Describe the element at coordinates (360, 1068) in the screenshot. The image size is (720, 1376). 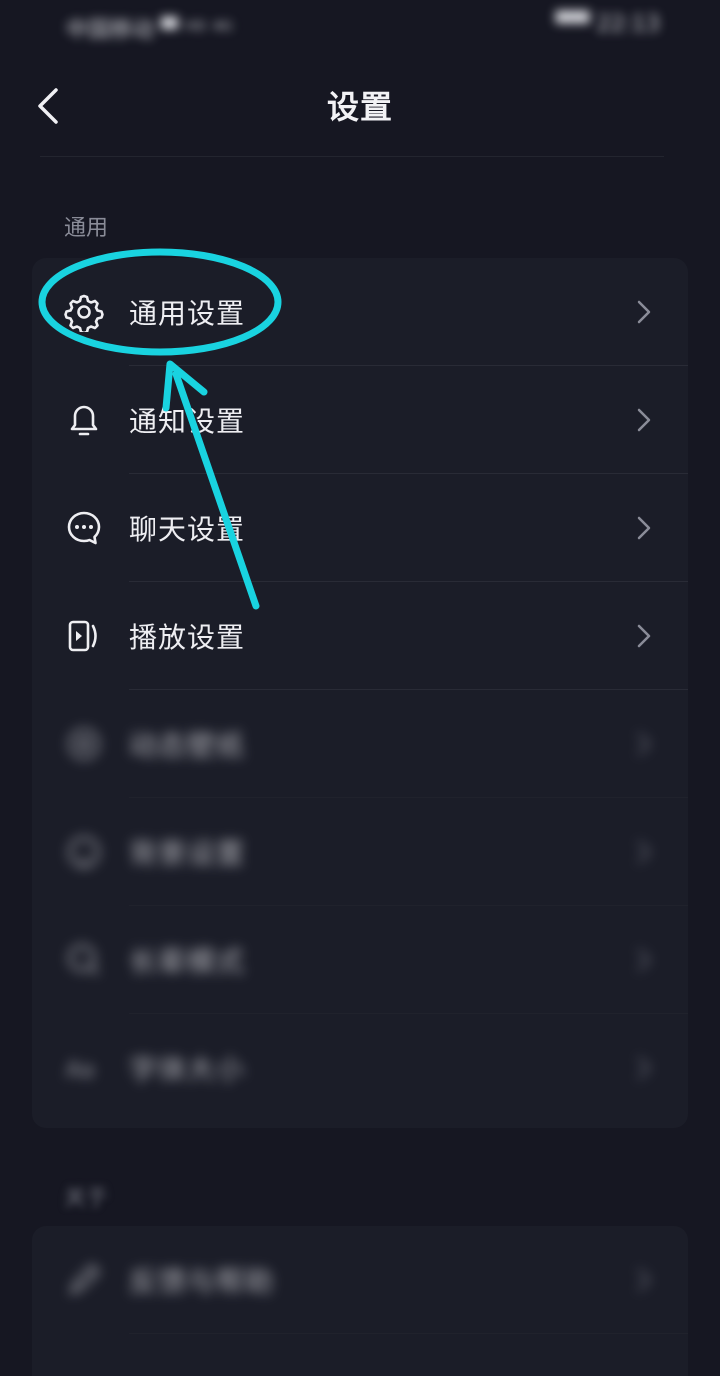
I see `settings-item-font-size: Aa 字体大小` at that location.